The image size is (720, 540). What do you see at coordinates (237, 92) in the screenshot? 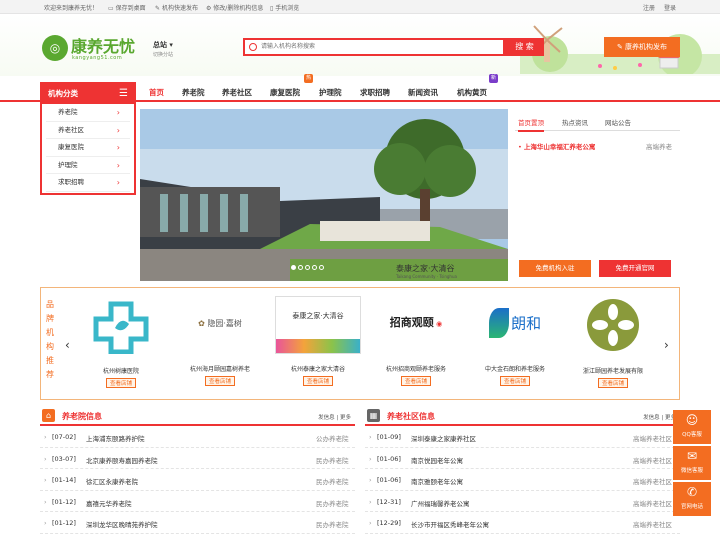
I see `nav-community: 养老社区` at bounding box center [237, 92].